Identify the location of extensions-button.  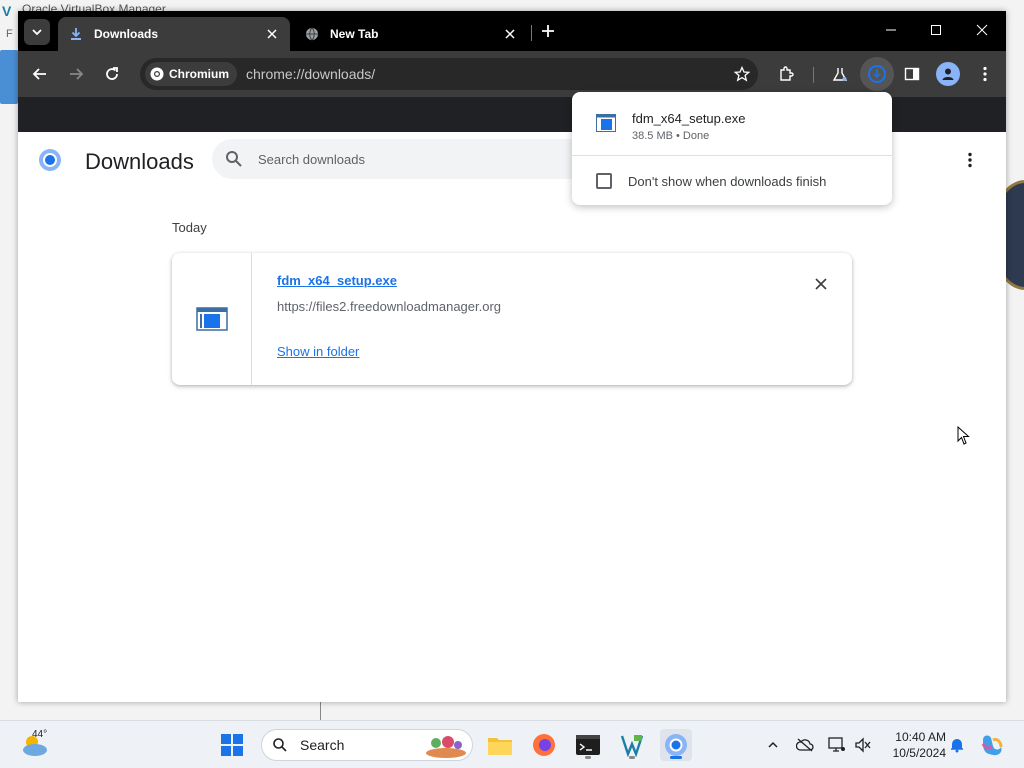
(786, 74).